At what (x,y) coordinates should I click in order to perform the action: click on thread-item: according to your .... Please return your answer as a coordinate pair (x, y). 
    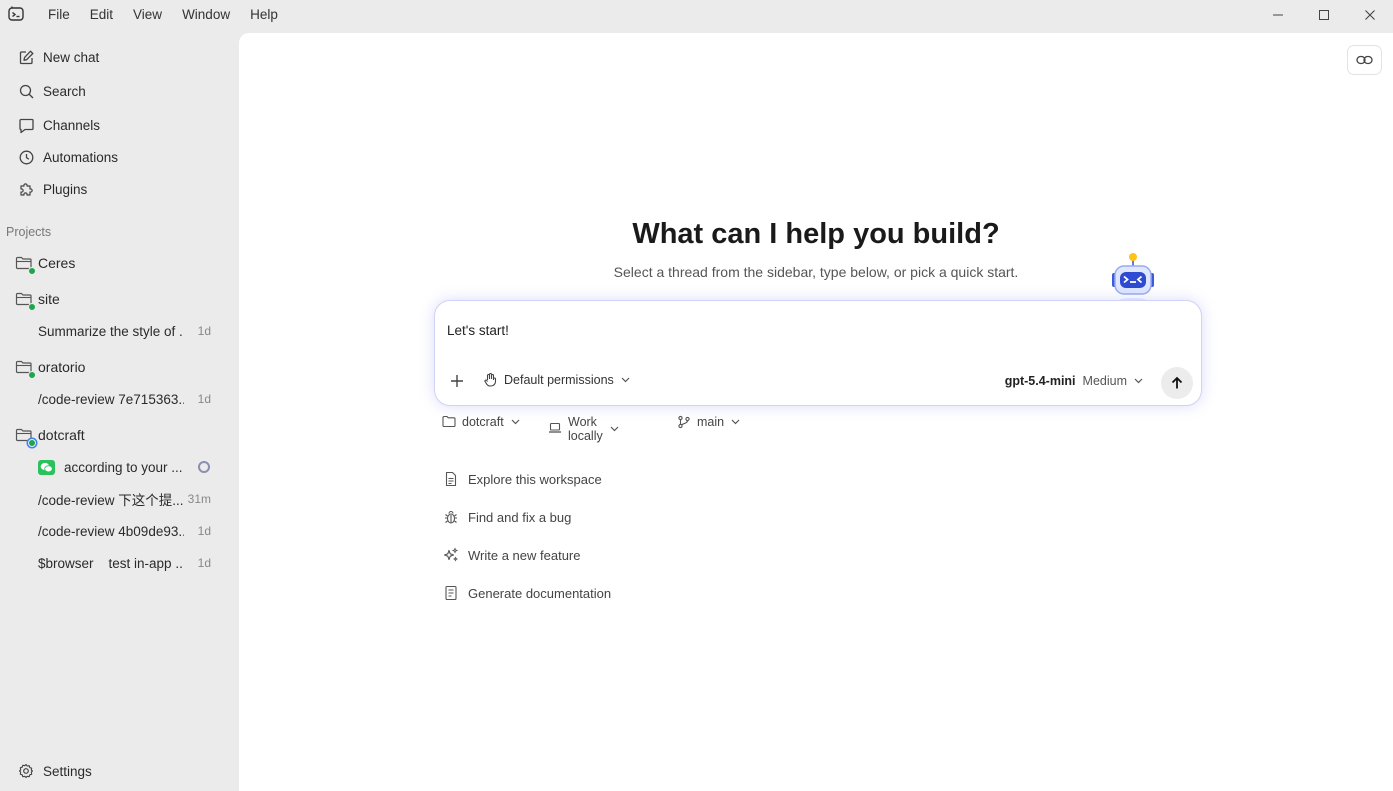
    Looking at the image, I should click on (129, 467).